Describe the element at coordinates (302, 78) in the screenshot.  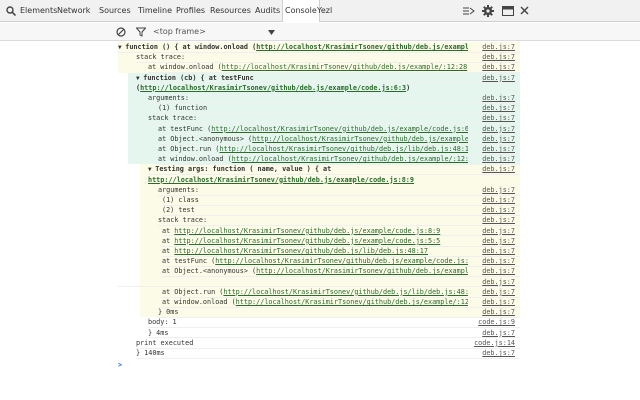
I see `console-line: ▼ function (cb) { at testFunc` at that location.